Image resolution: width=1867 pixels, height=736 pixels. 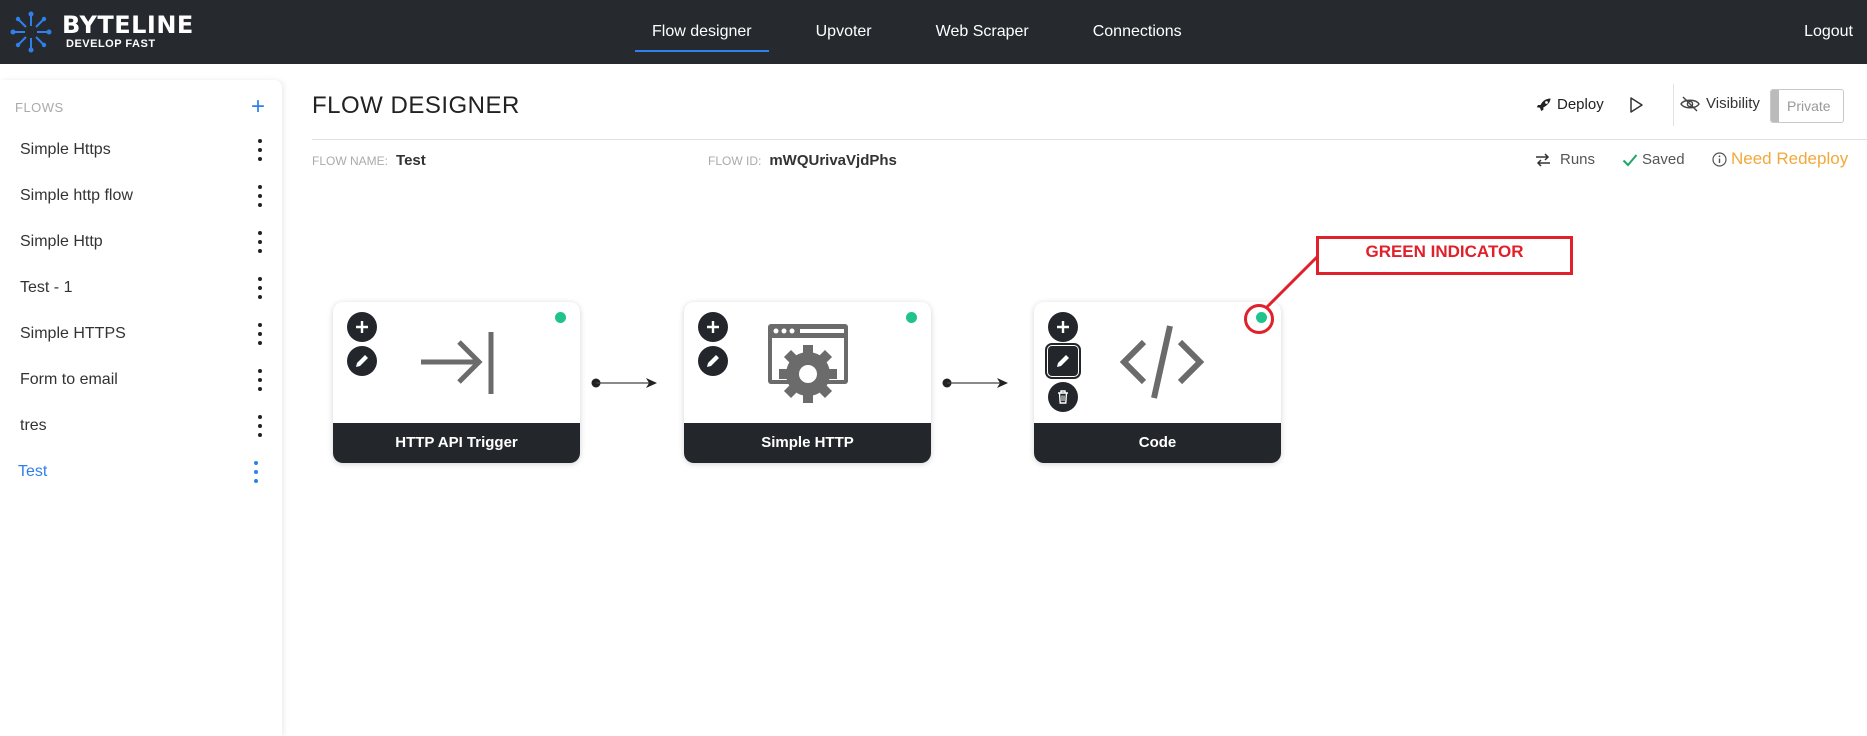 I want to click on sidebar-title: FLOWS, so click(x=39, y=107).